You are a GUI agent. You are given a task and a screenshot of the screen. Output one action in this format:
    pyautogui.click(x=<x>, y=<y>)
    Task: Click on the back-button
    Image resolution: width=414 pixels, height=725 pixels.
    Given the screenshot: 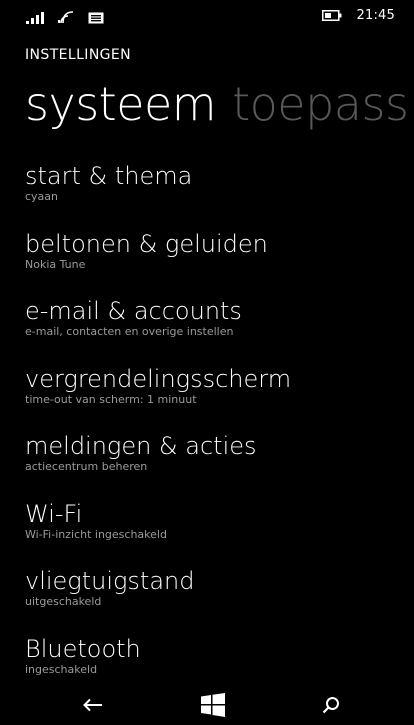 What is the action you would take?
    pyautogui.click(x=93, y=705)
    